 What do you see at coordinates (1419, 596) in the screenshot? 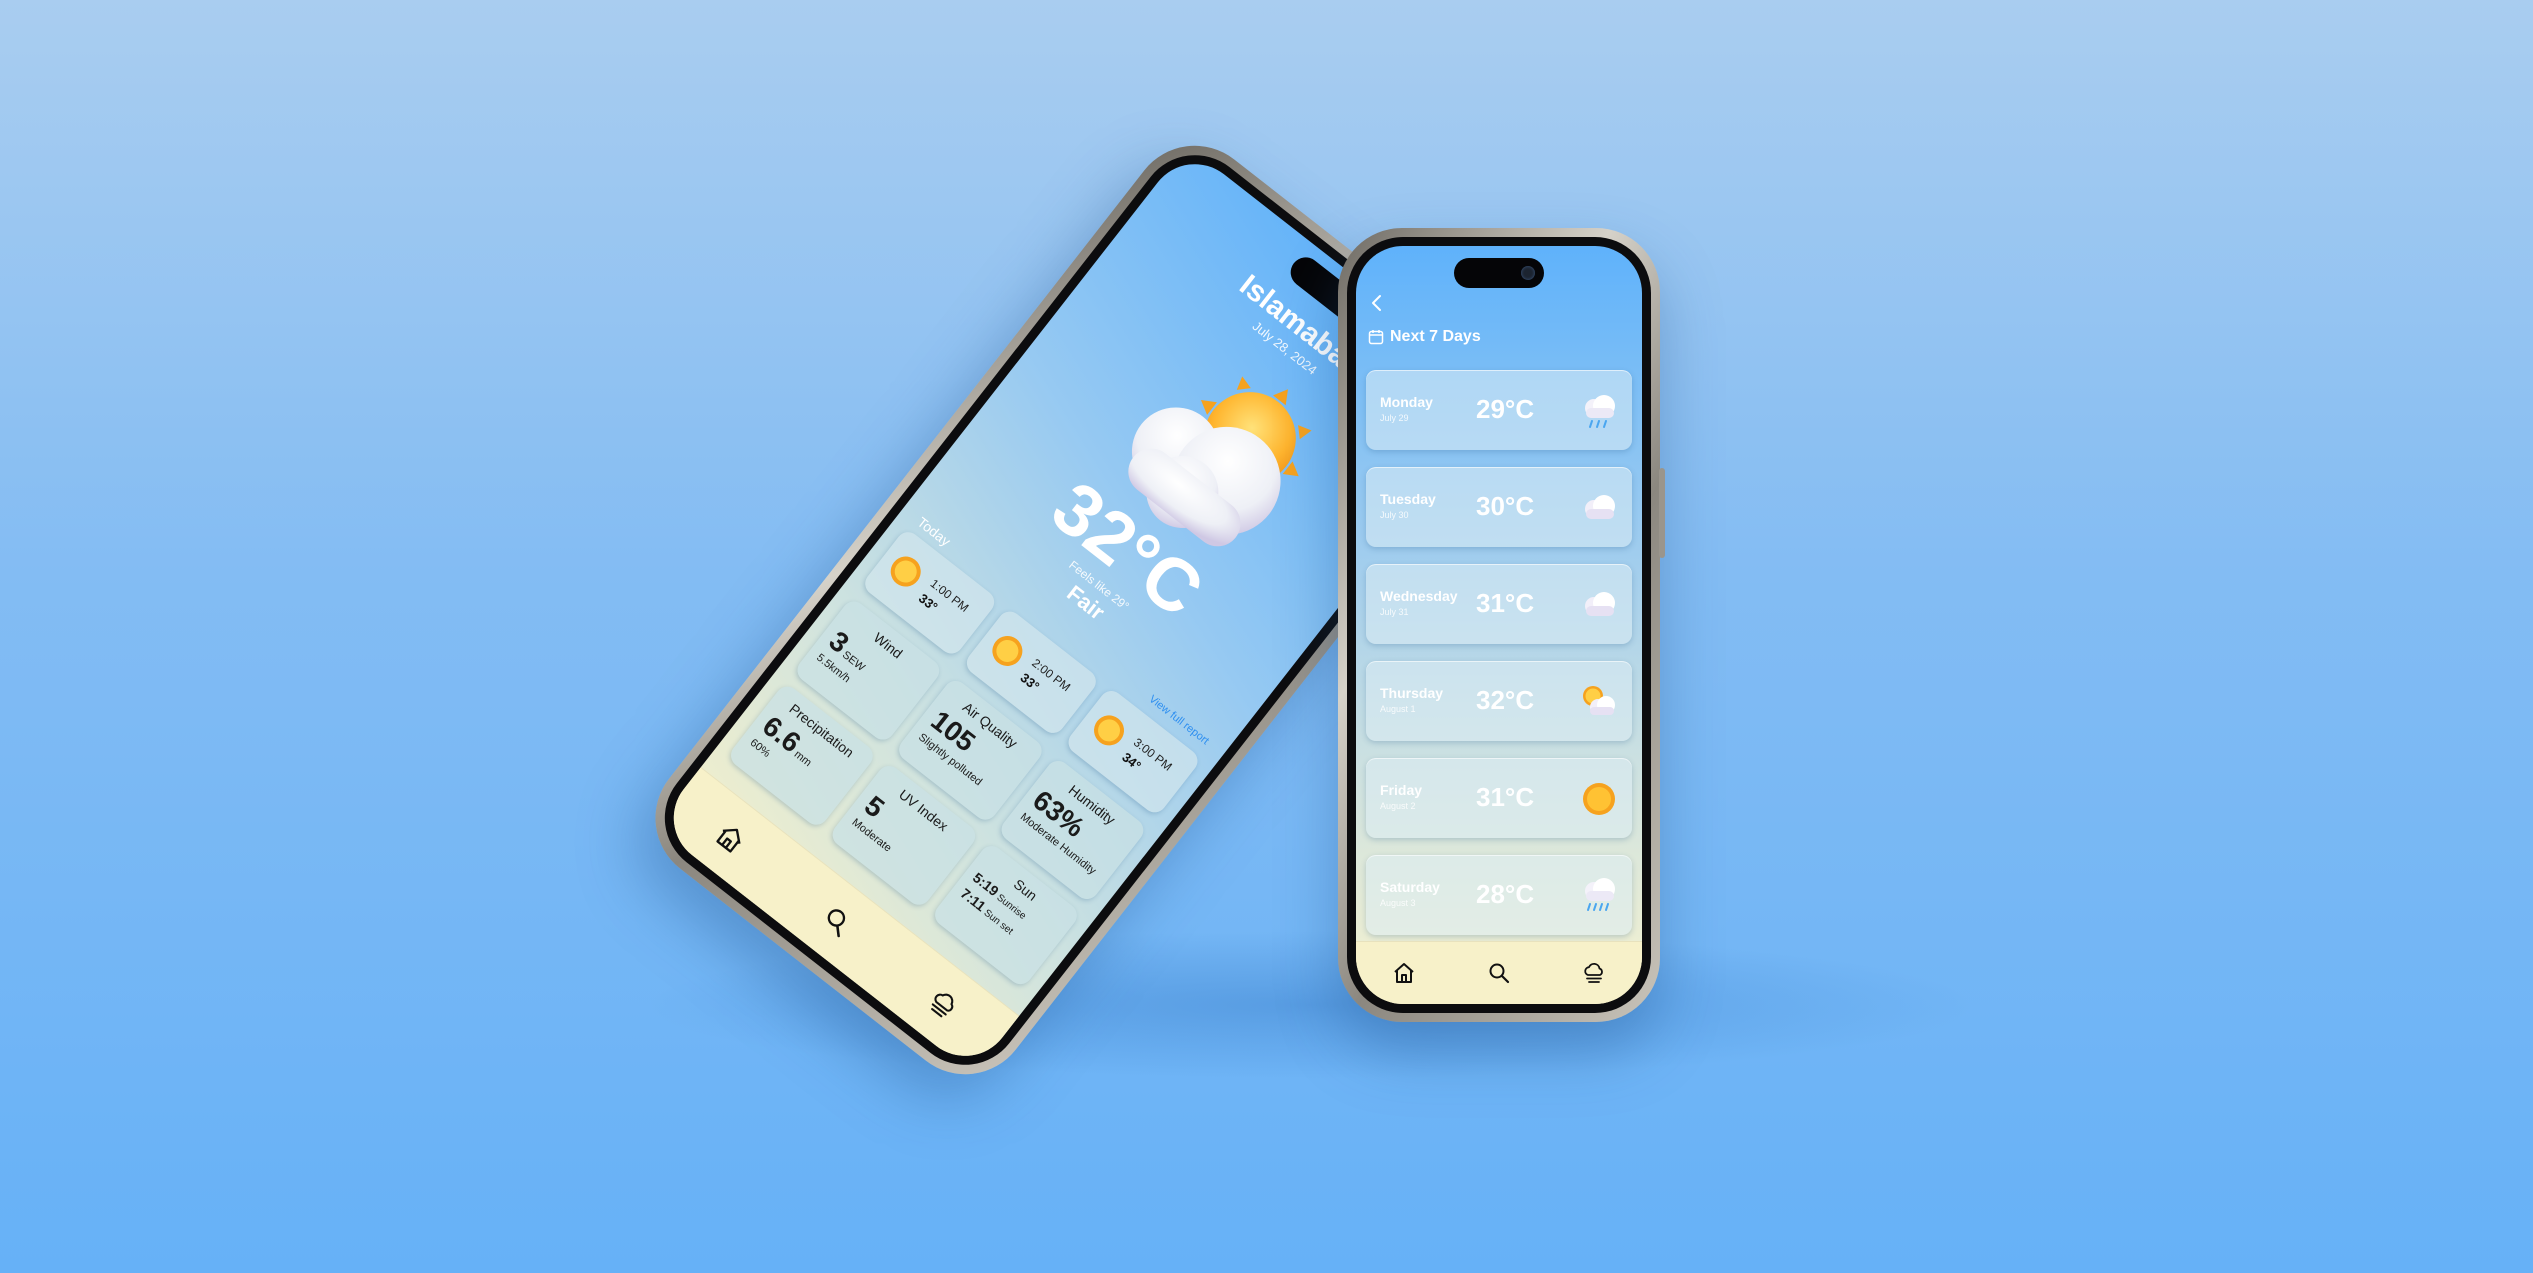
I see `day-name: Wednesday` at bounding box center [1419, 596].